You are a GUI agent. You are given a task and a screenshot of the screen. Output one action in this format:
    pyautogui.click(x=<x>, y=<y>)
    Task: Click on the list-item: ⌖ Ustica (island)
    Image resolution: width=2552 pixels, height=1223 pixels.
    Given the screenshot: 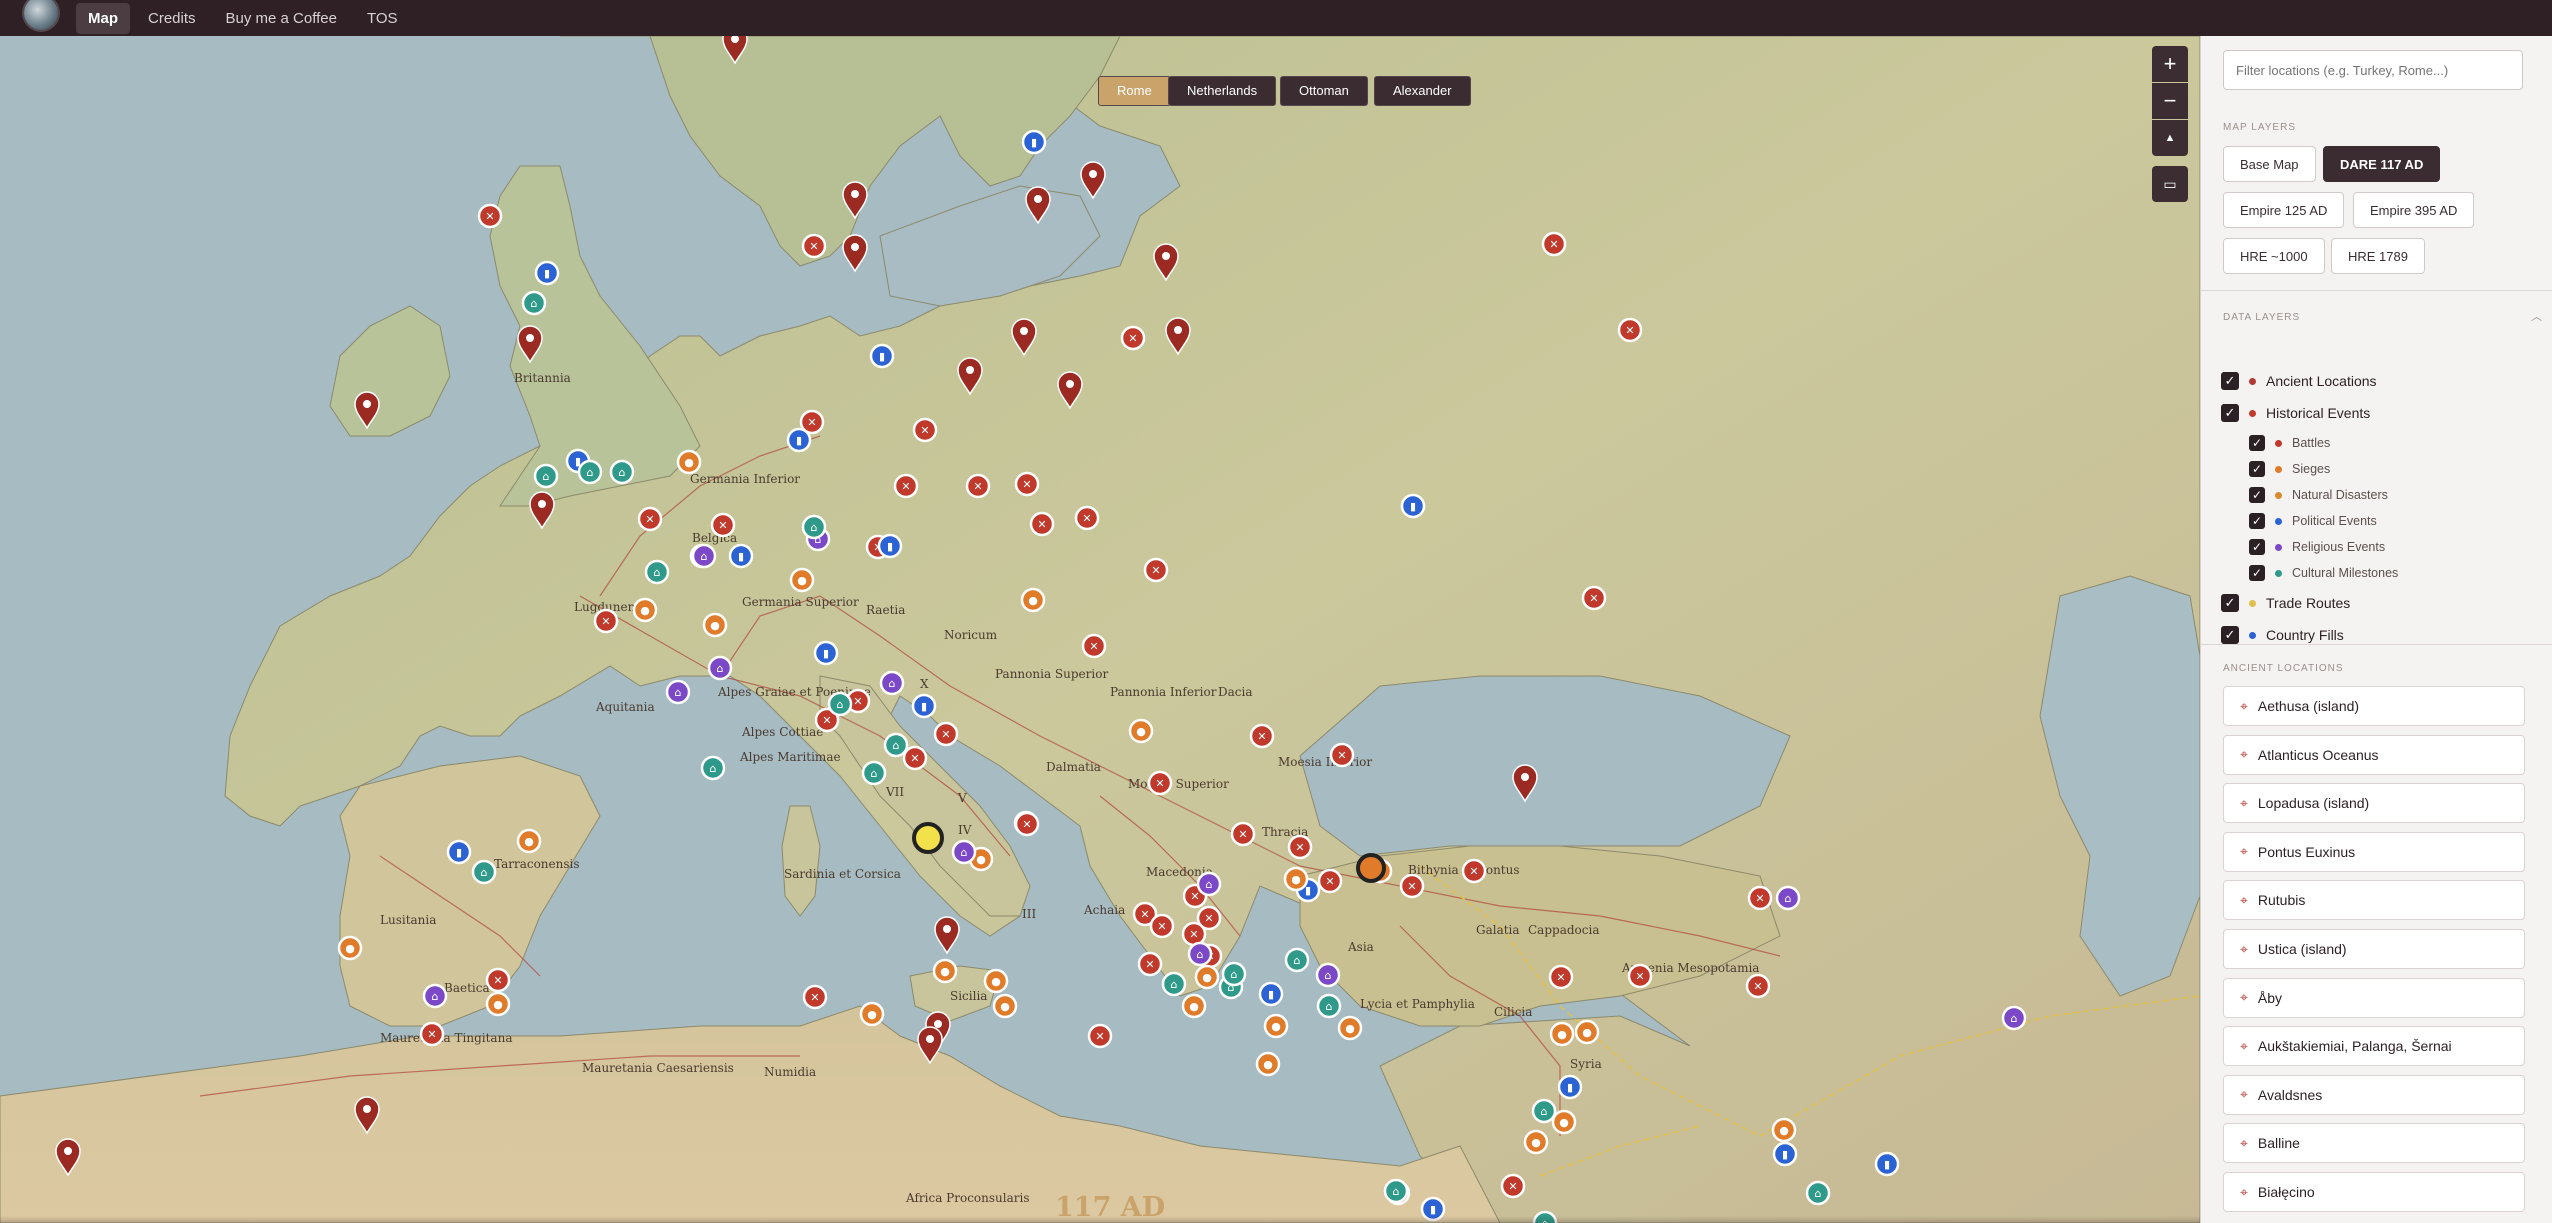 What is the action you would take?
    pyautogui.click(x=2374, y=949)
    